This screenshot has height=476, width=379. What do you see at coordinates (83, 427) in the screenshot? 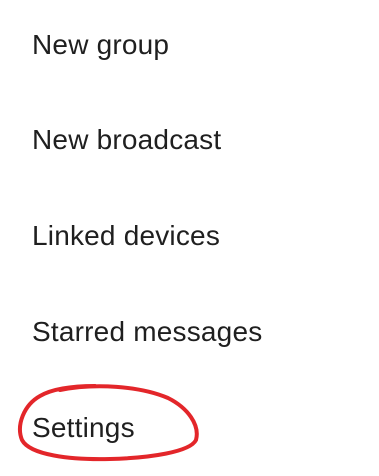
I see `menu-item-label: Settings` at bounding box center [83, 427].